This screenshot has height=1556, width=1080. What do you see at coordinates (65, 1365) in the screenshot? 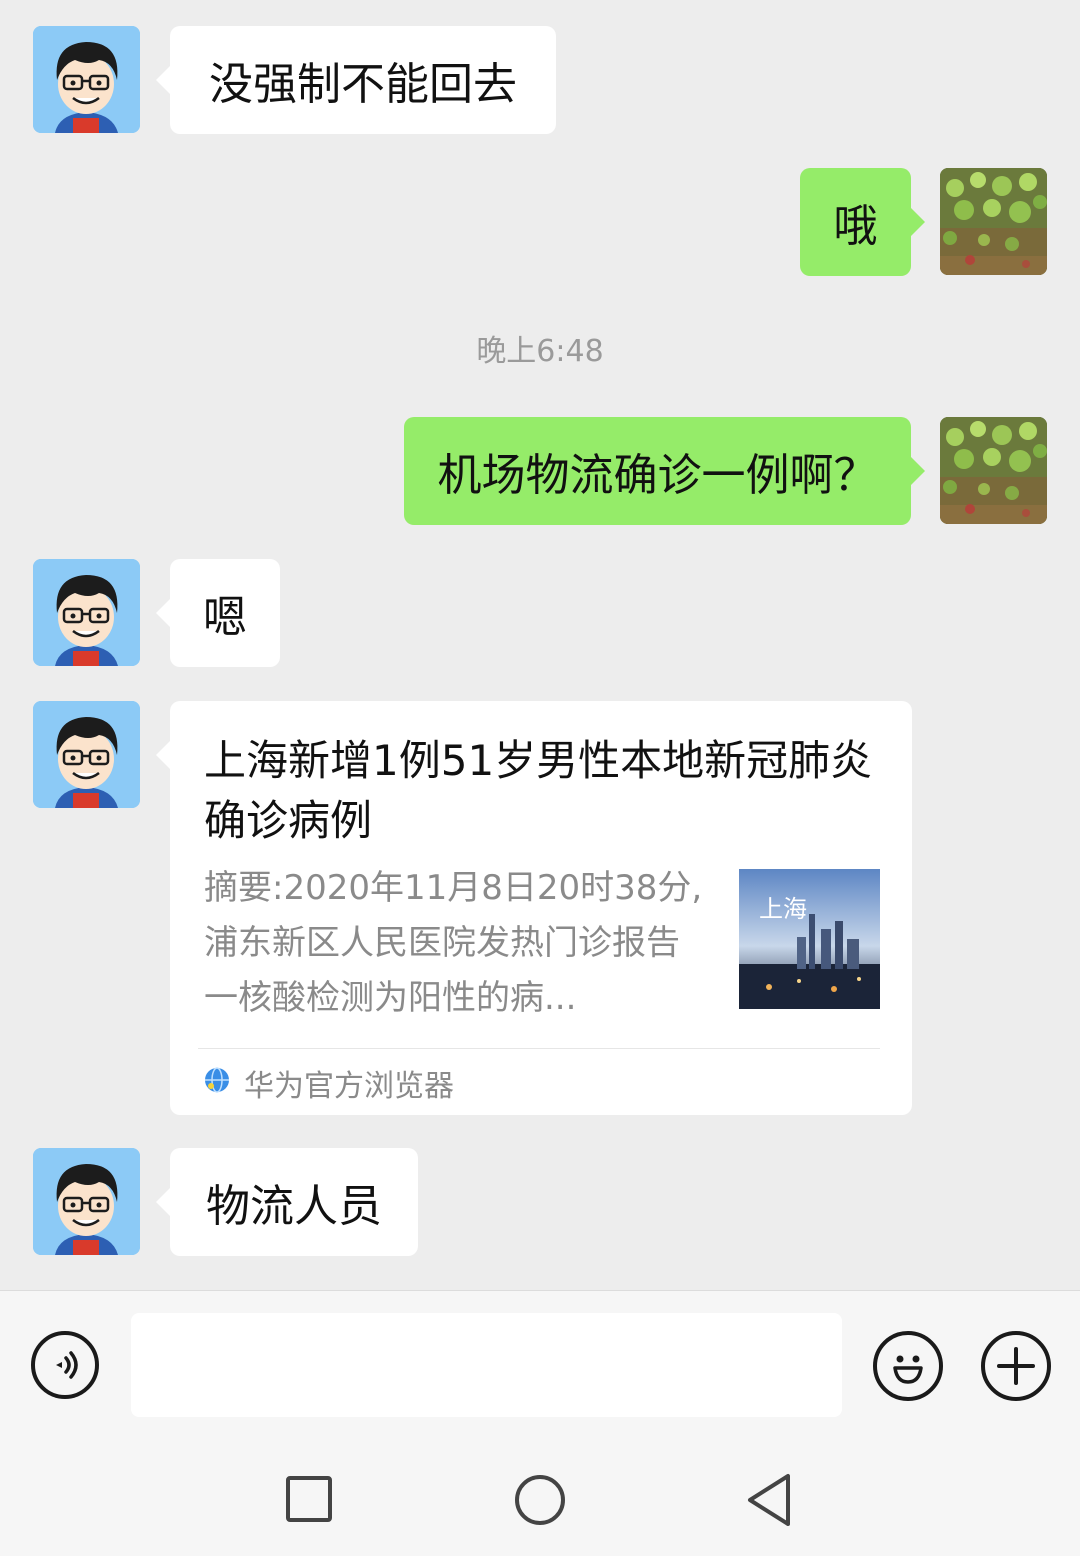
I see `voice-icon` at bounding box center [65, 1365].